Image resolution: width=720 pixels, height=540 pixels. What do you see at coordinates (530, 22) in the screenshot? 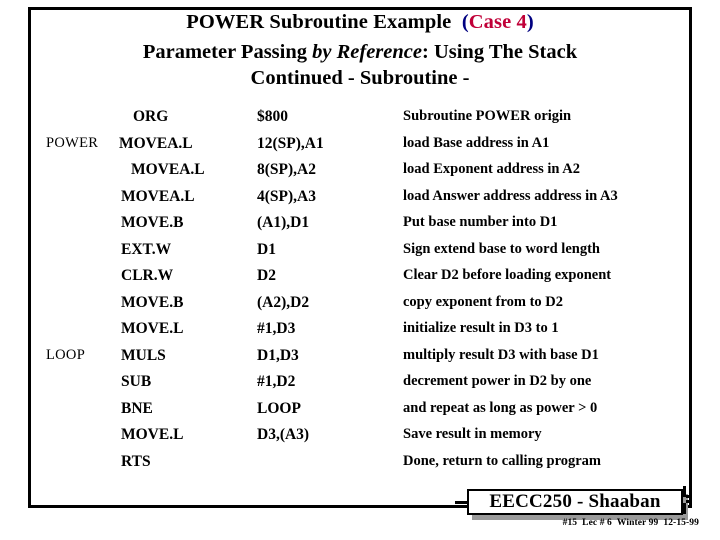
I see `case-paren-close: )` at bounding box center [530, 22].